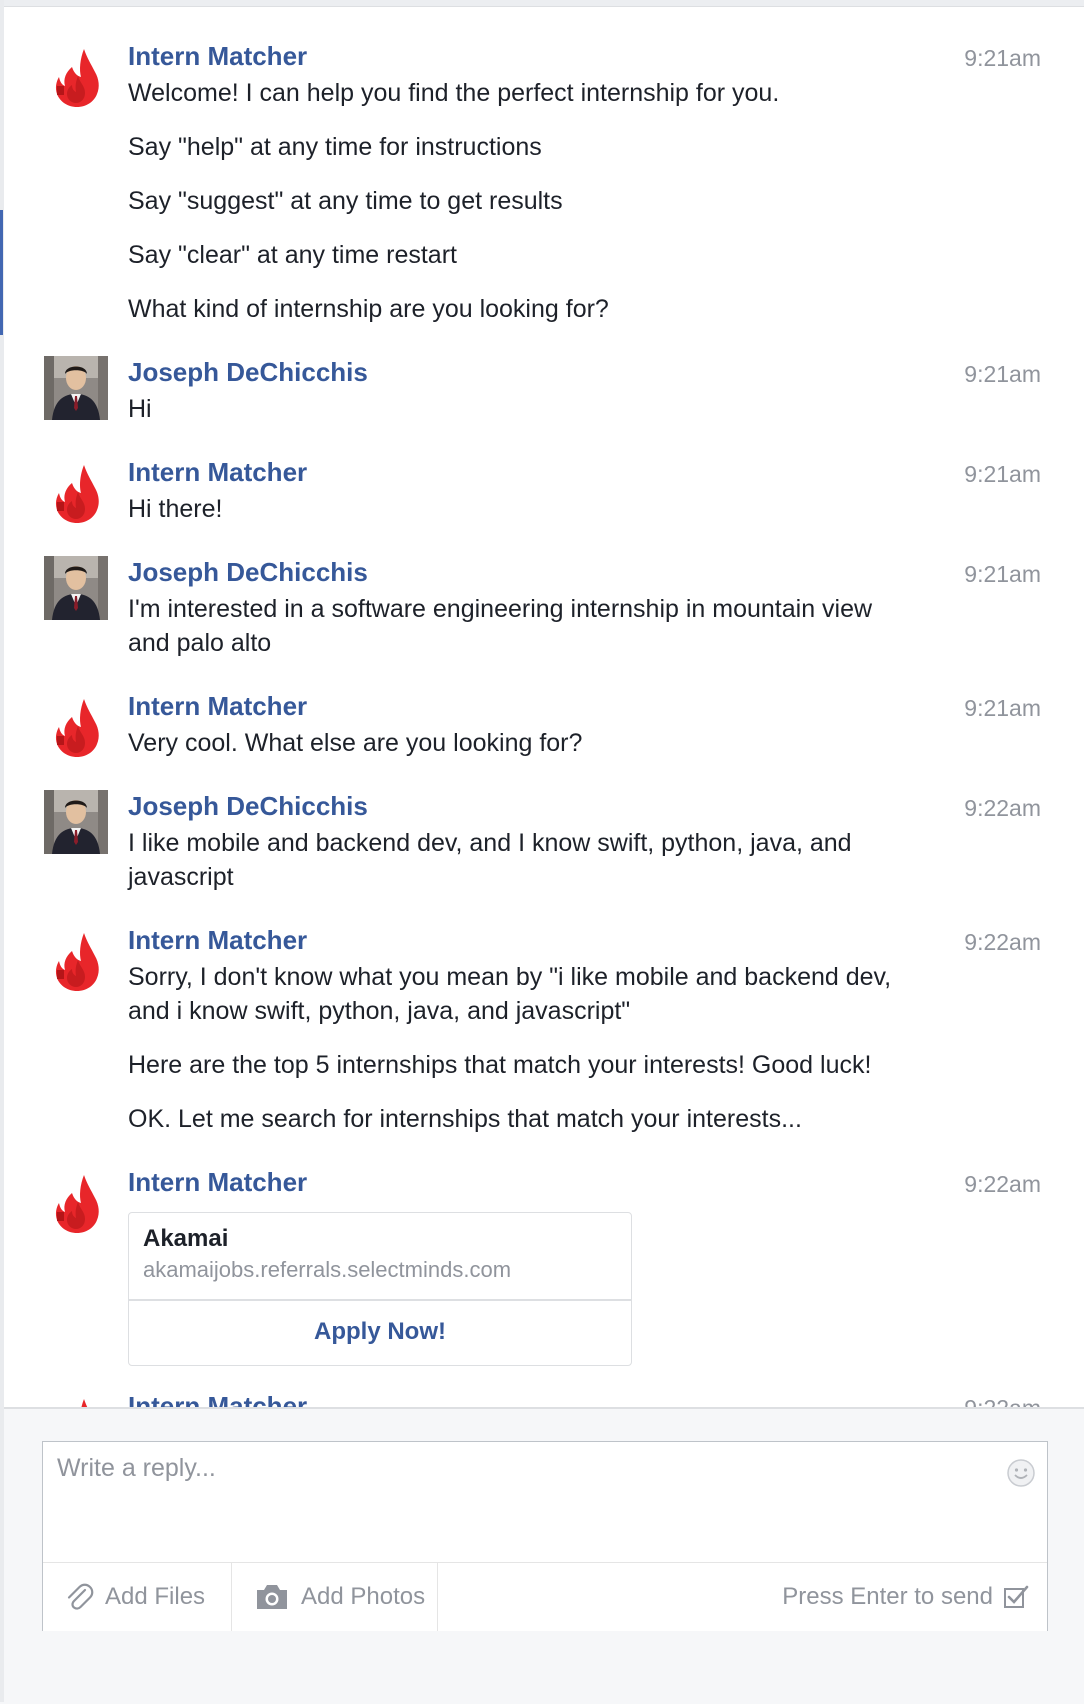  I want to click on message-text: javascript, so click(181, 877).